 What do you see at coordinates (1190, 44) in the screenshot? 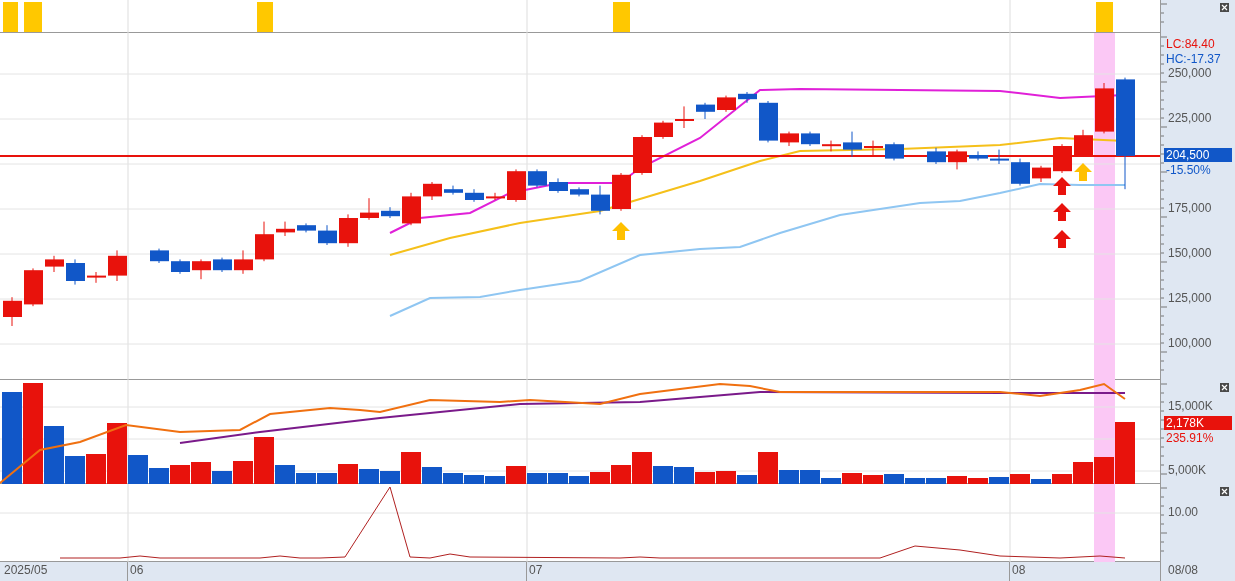
I see `price-readout: LC:84.40` at bounding box center [1190, 44].